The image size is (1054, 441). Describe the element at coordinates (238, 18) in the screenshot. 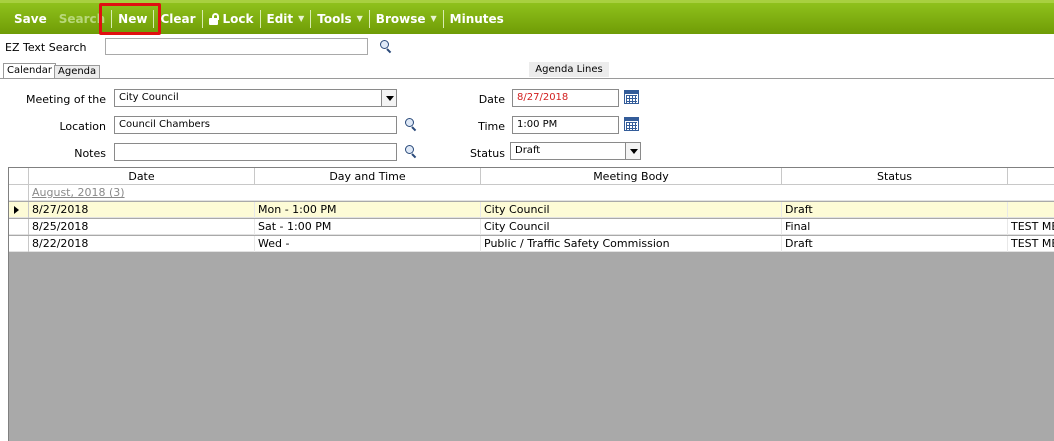

I see `lock-label: Lock` at that location.